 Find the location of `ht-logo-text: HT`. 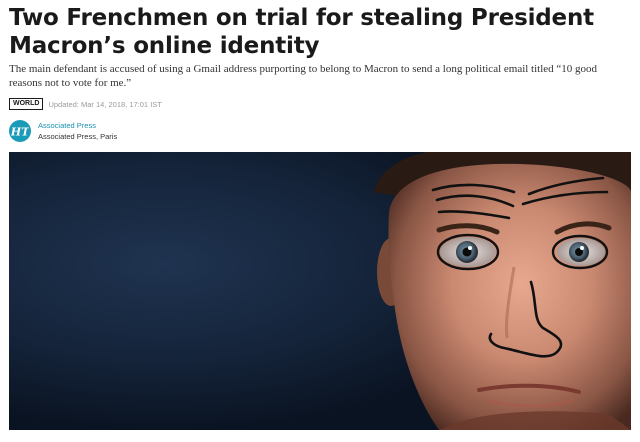

ht-logo-text: HT is located at coordinates (20, 132).